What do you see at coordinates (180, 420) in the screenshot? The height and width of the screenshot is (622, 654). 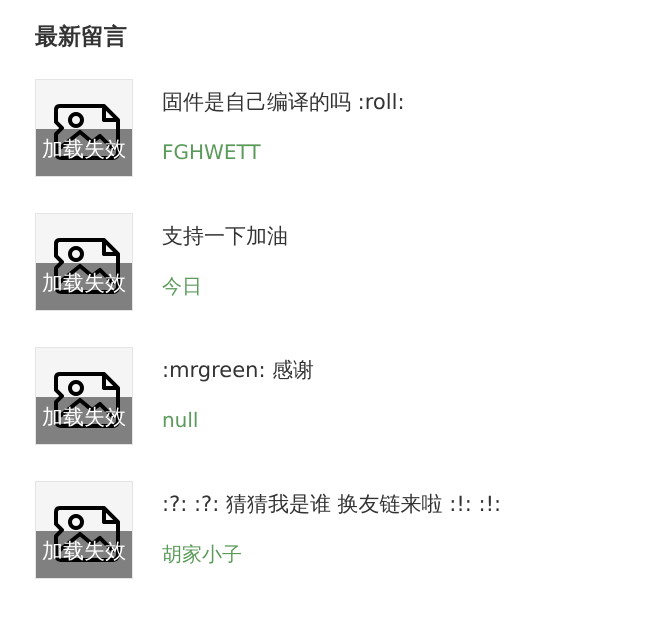 I see `author-link: null` at bounding box center [180, 420].